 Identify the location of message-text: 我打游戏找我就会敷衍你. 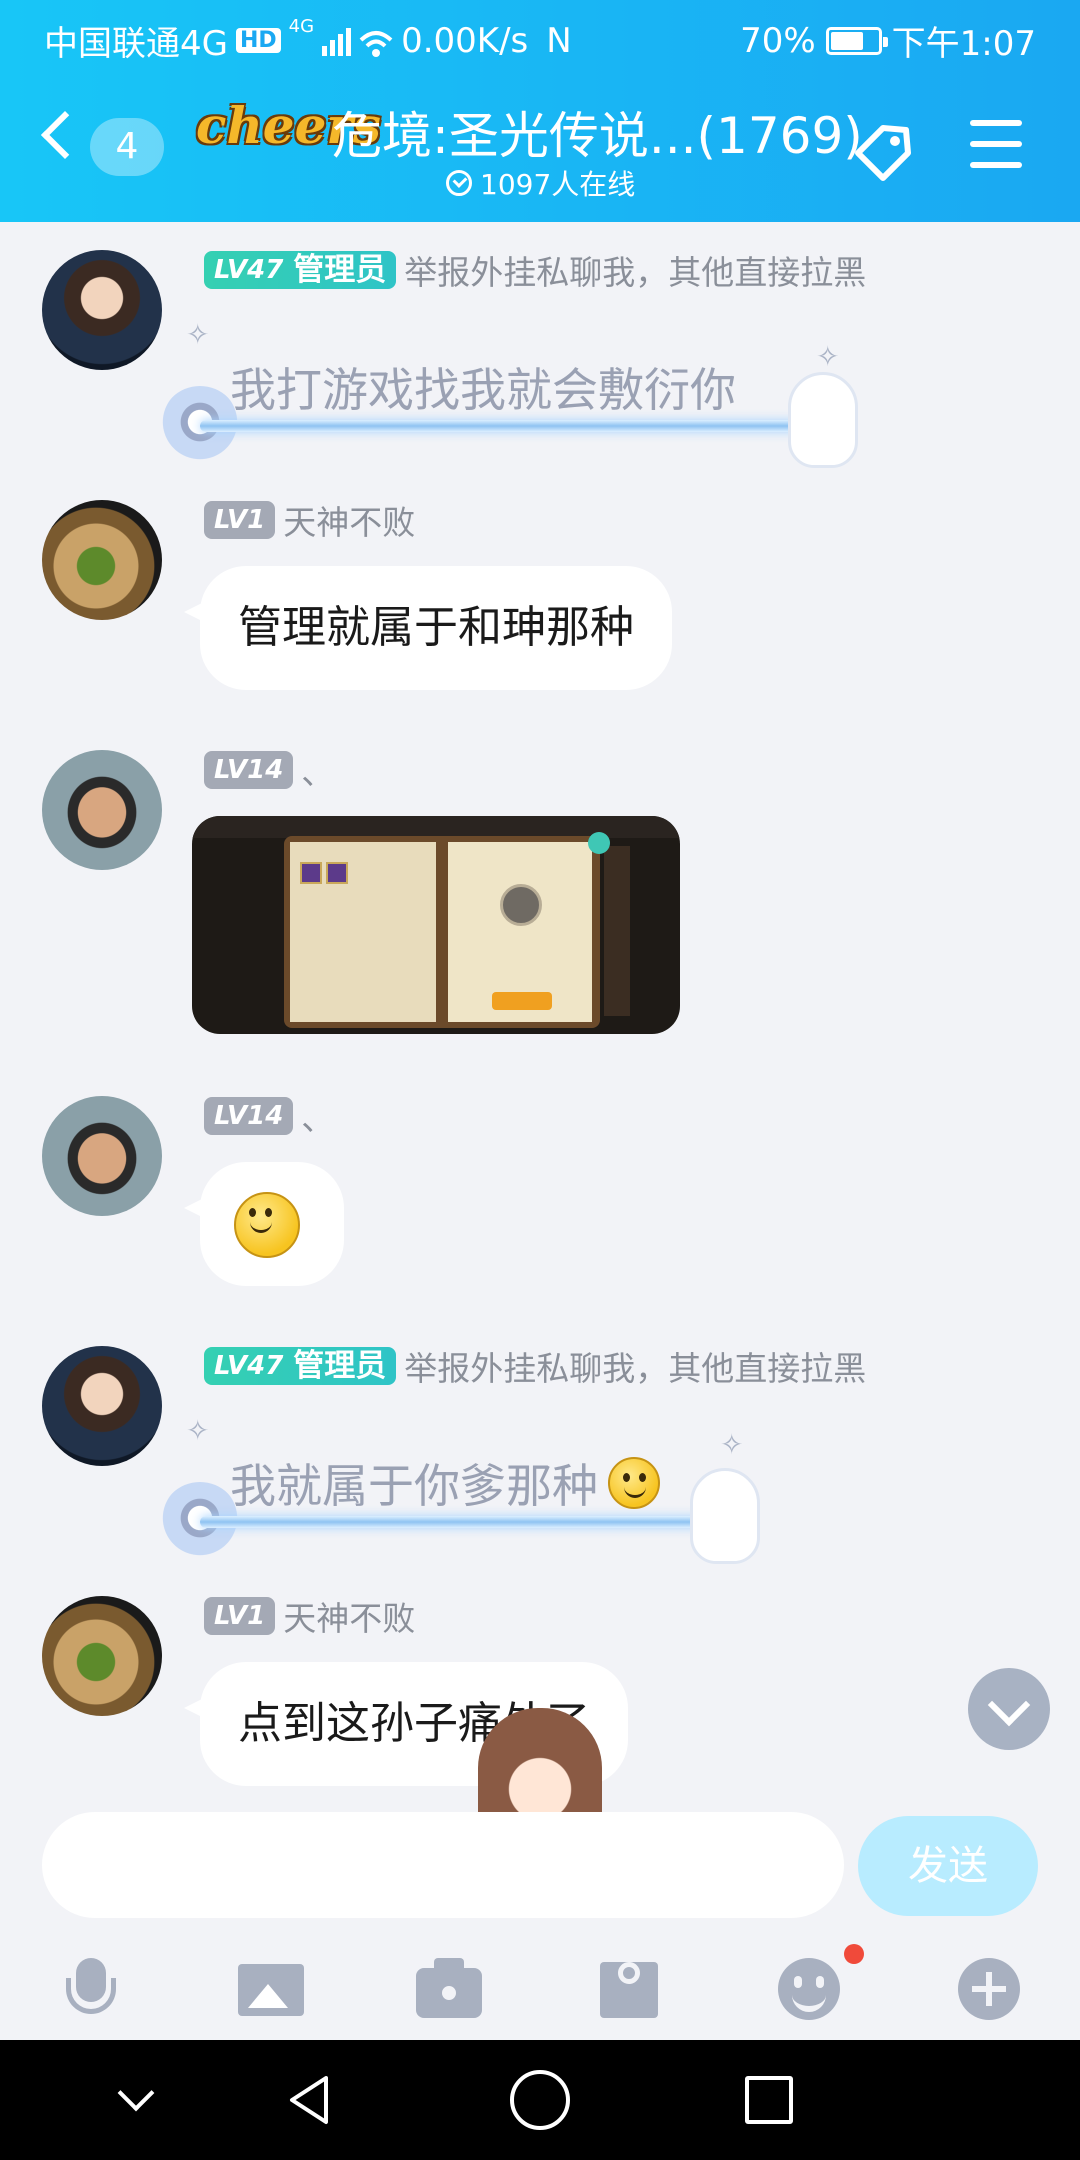
(483, 390).